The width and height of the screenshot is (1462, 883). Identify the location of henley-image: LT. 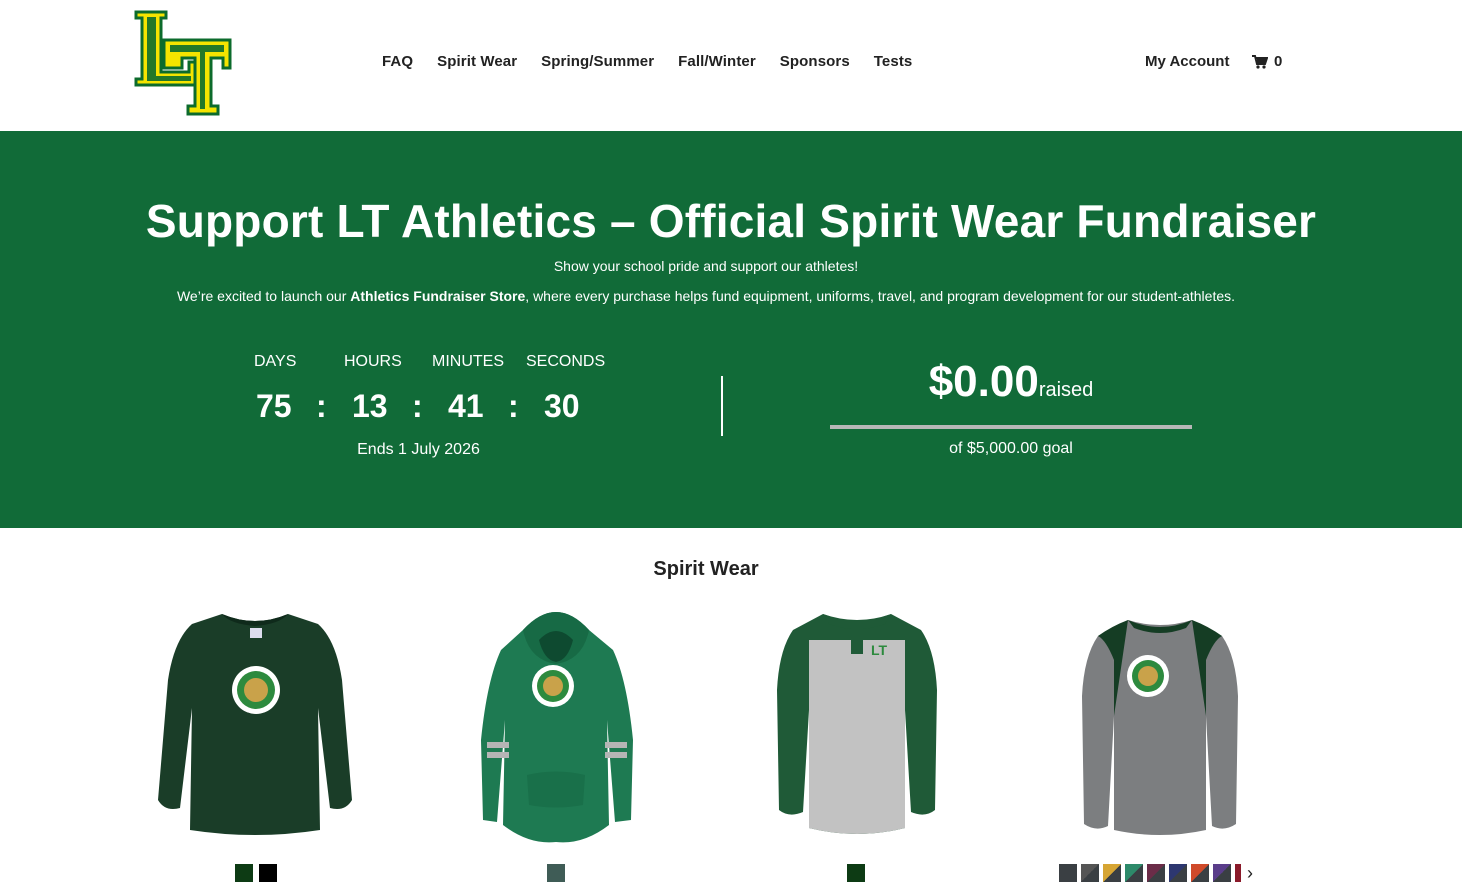
(860, 722).